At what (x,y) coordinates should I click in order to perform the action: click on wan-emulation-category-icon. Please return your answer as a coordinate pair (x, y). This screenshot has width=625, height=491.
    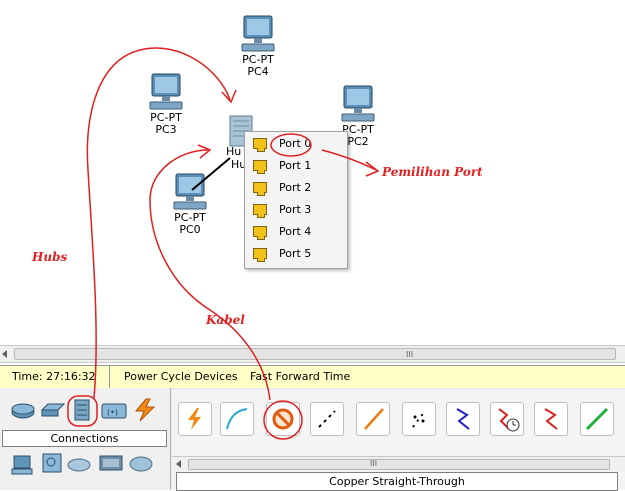
    Looking at the image, I should click on (79, 465).